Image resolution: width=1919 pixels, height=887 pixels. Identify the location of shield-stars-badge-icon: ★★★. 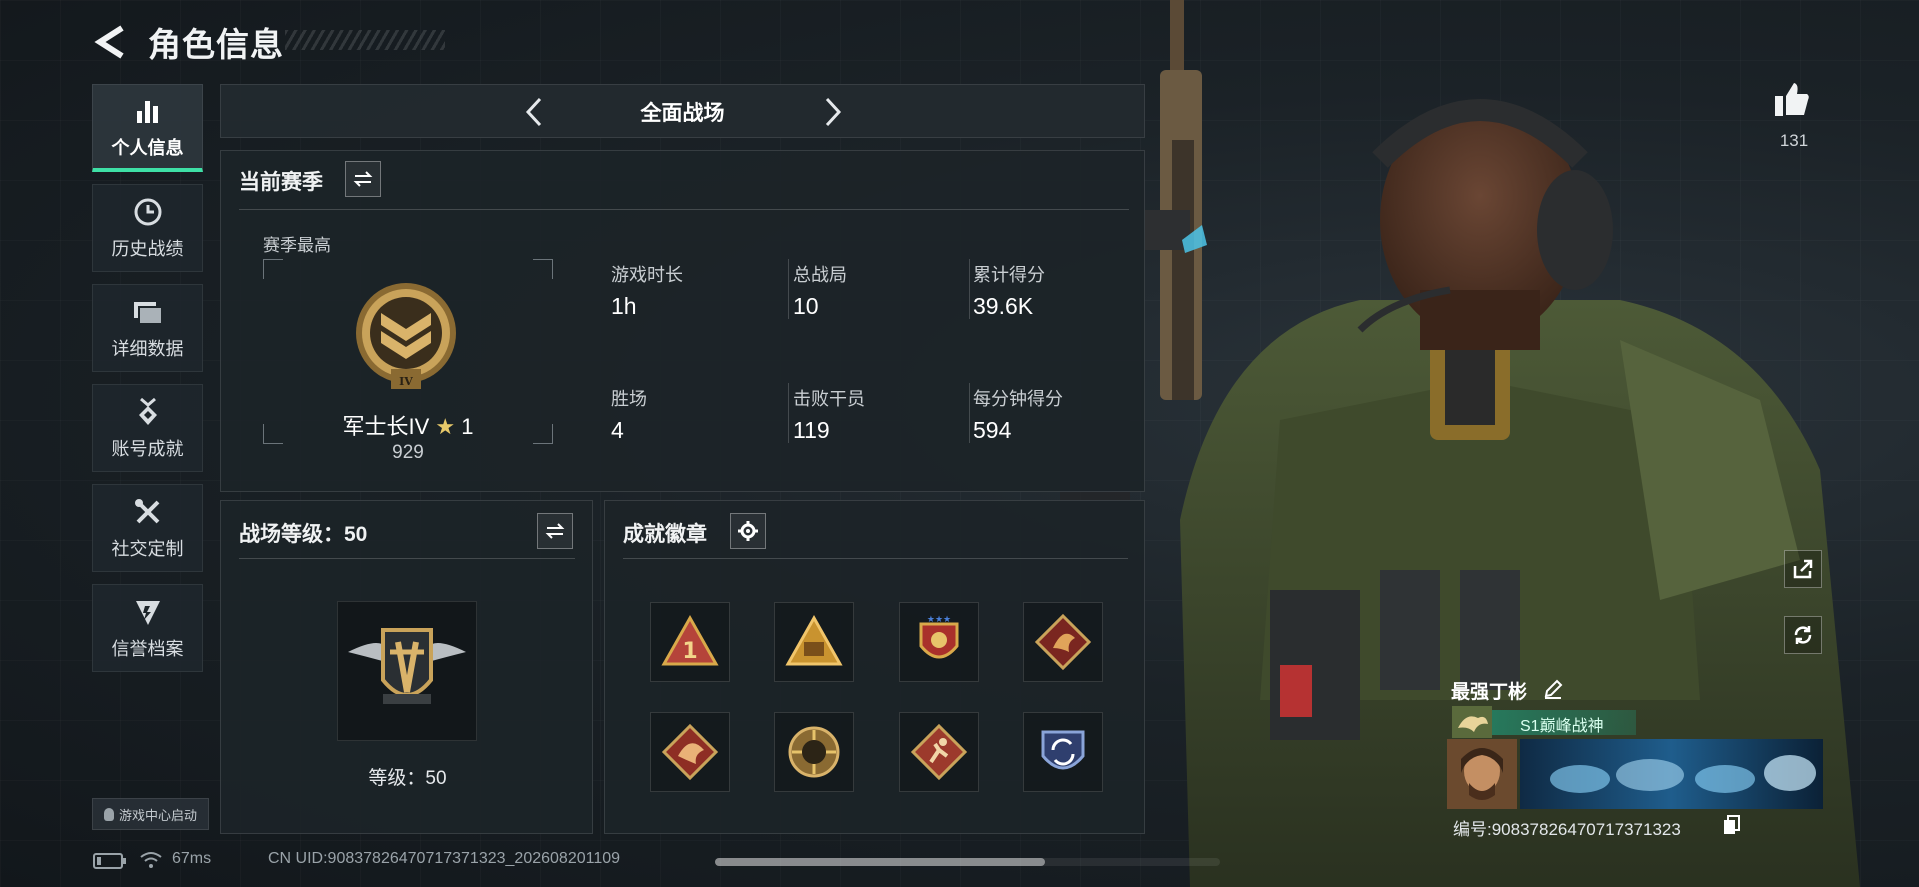
(939, 637).